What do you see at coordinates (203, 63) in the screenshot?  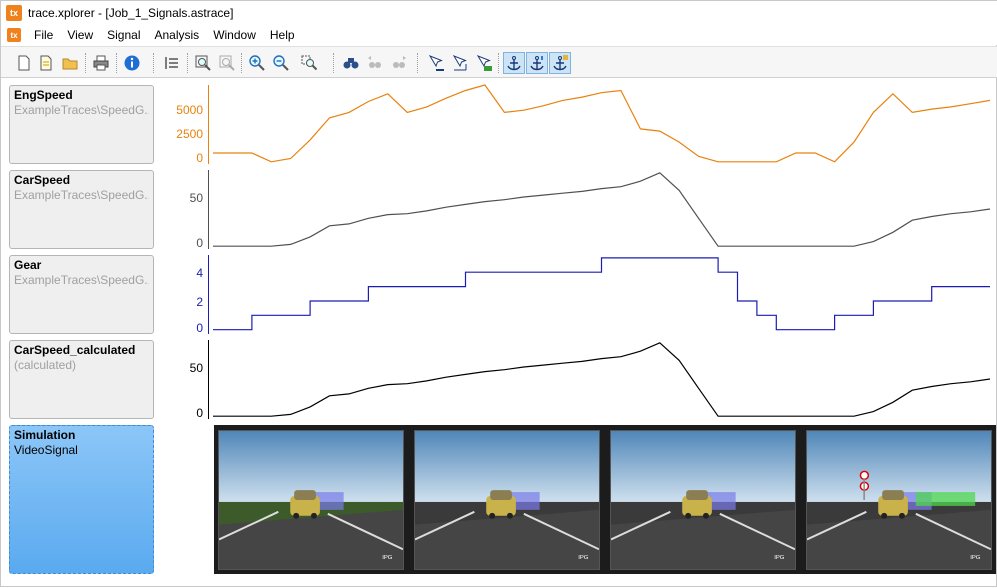 I see `zoom-fit-icon` at bounding box center [203, 63].